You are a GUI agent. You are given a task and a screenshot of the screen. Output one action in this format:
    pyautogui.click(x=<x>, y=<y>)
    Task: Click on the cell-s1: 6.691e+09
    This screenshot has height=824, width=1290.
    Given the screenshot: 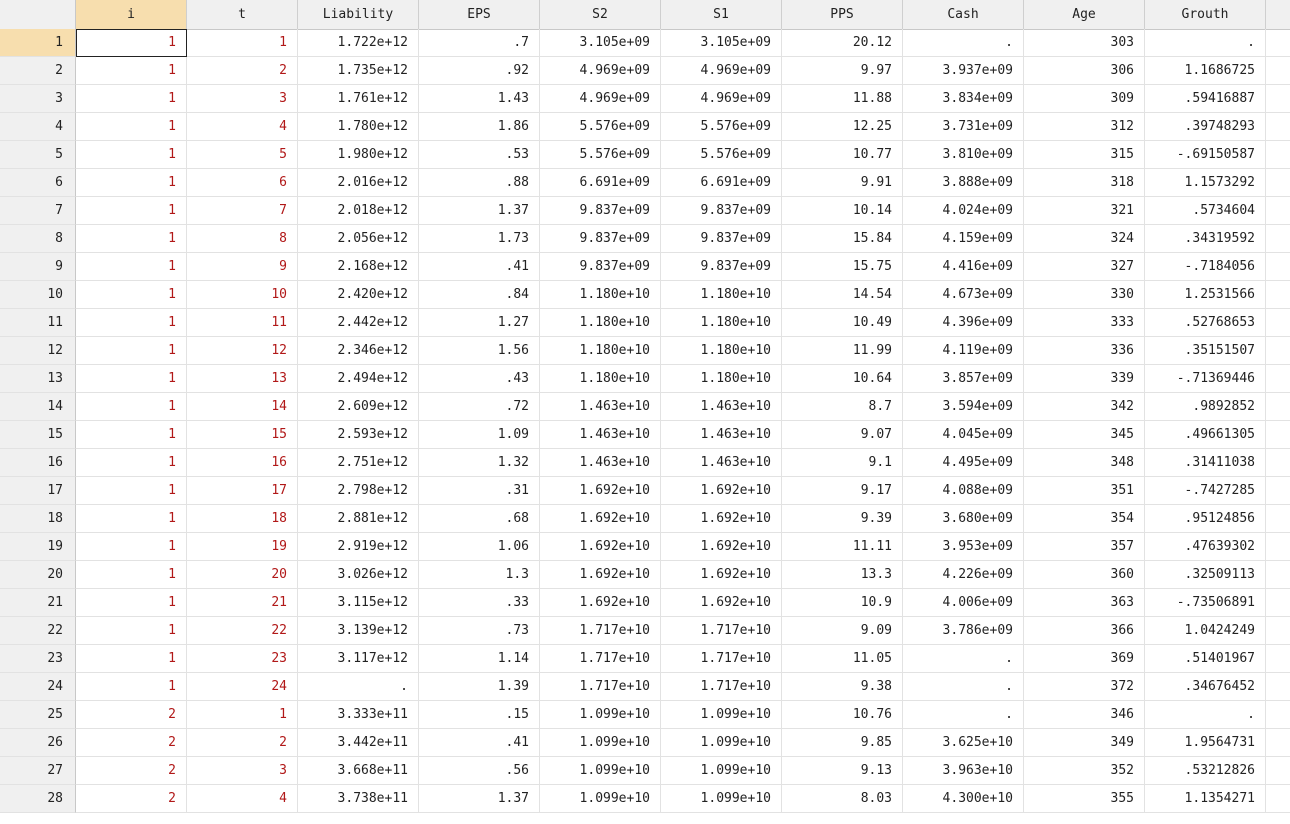 What is the action you would take?
    pyautogui.click(x=721, y=183)
    